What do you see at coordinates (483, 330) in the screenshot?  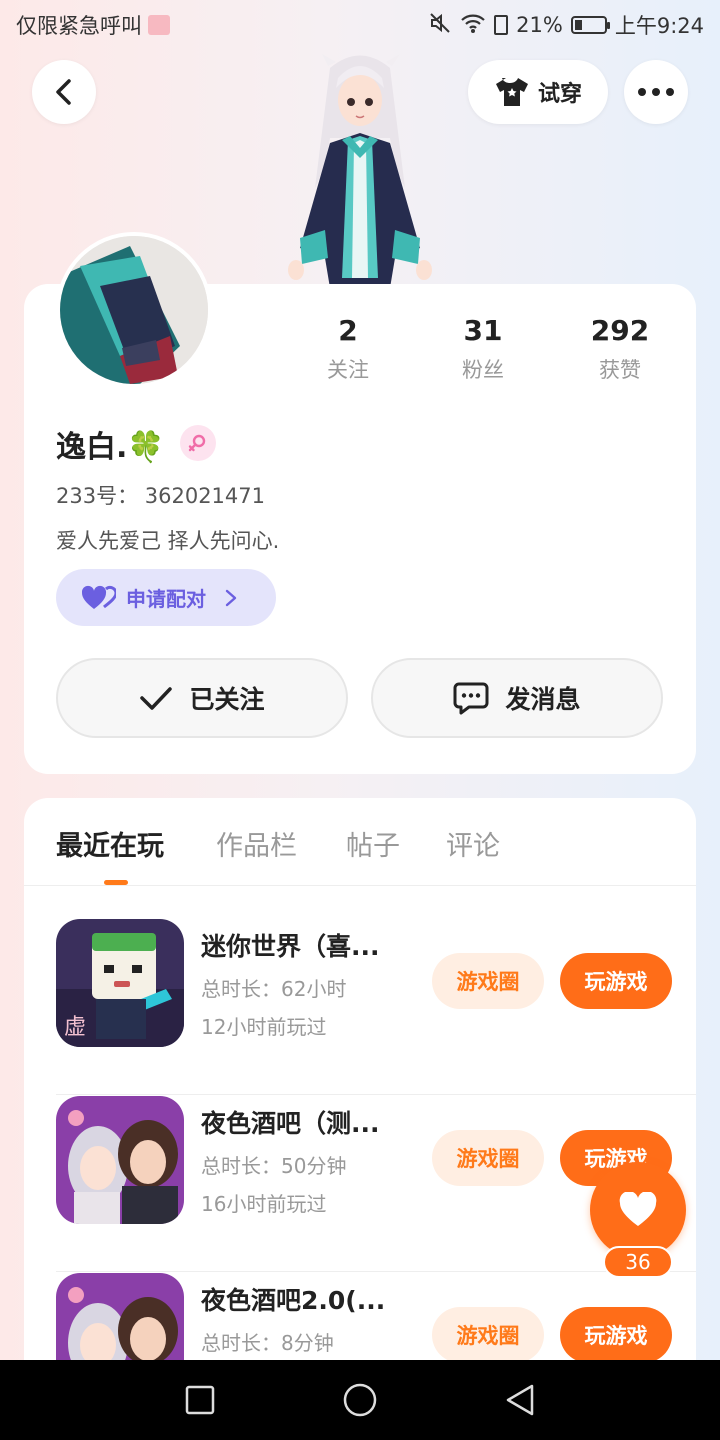 I see `fans-count: 31` at bounding box center [483, 330].